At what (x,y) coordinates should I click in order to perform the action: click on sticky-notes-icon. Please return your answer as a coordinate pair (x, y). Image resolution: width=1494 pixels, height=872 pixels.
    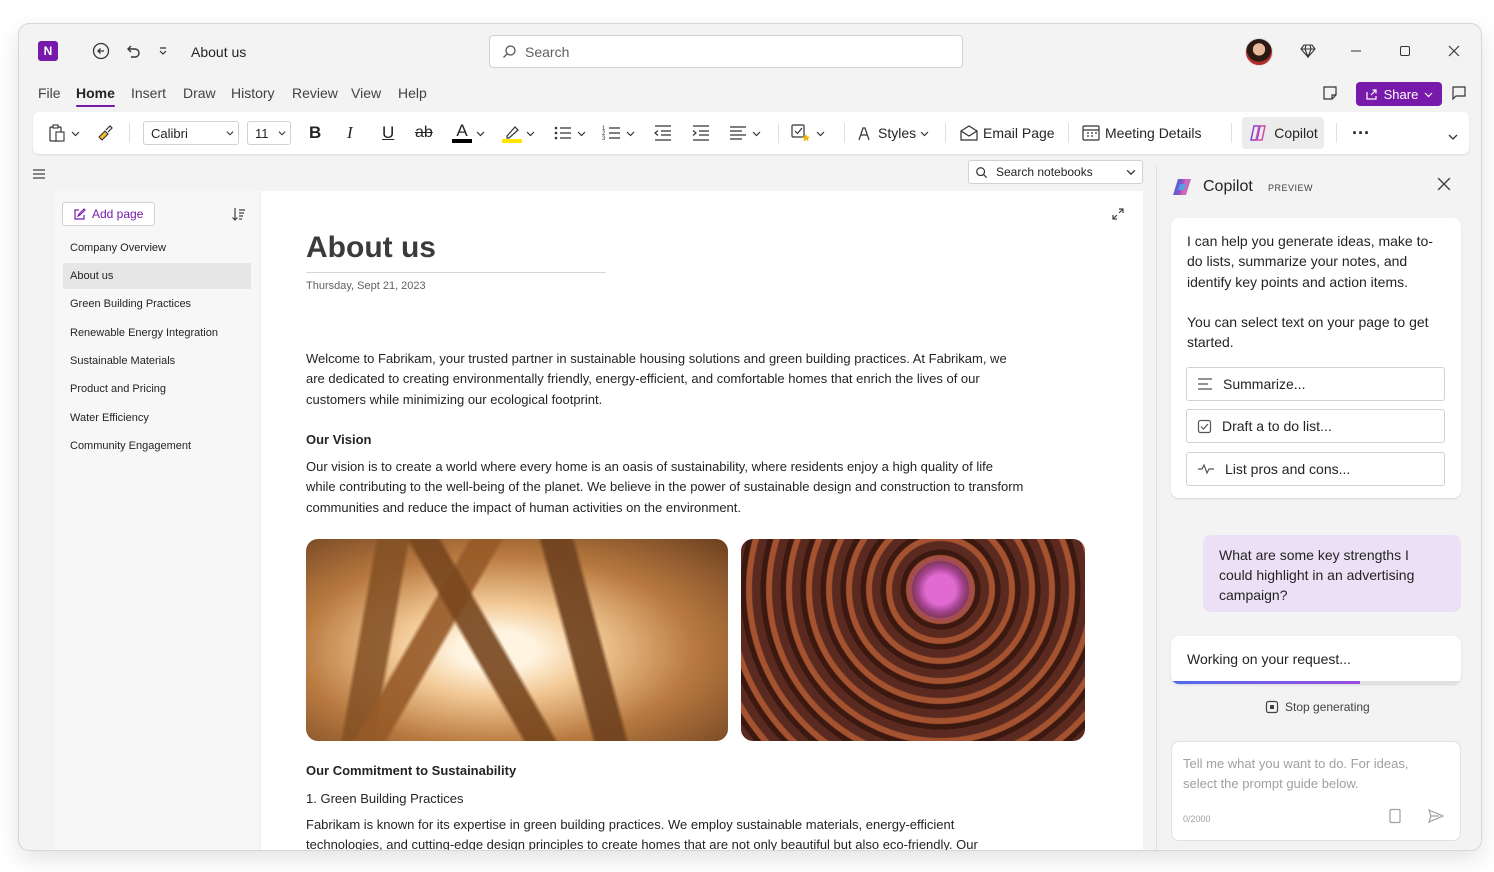
    Looking at the image, I should click on (1330, 93).